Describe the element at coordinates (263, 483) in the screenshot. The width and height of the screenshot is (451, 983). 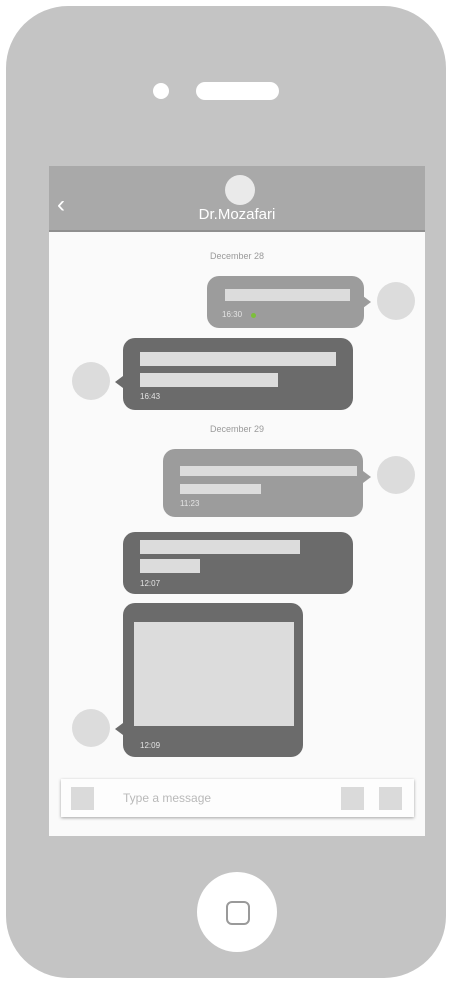
I see `message-bubble-outgoing: 11:23` at that location.